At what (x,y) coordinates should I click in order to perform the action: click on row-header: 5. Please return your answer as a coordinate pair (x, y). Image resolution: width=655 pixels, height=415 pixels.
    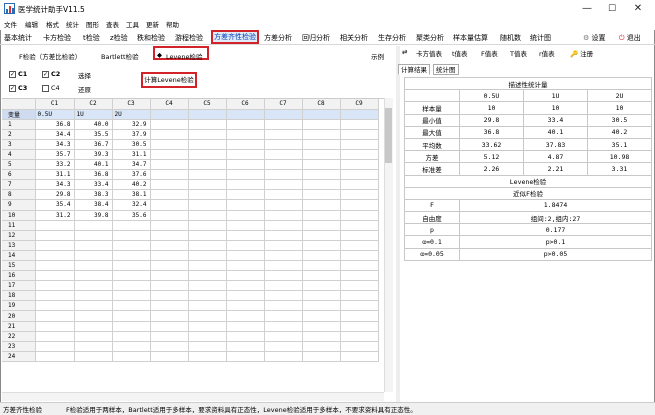
    Looking at the image, I should click on (19, 165).